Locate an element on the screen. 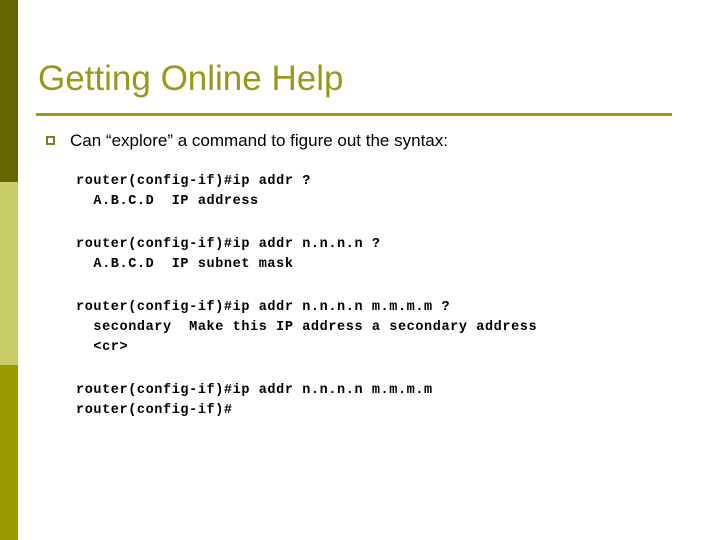 The width and height of the screenshot is (720, 540). sidebar-band-middle is located at coordinates (9, 273).